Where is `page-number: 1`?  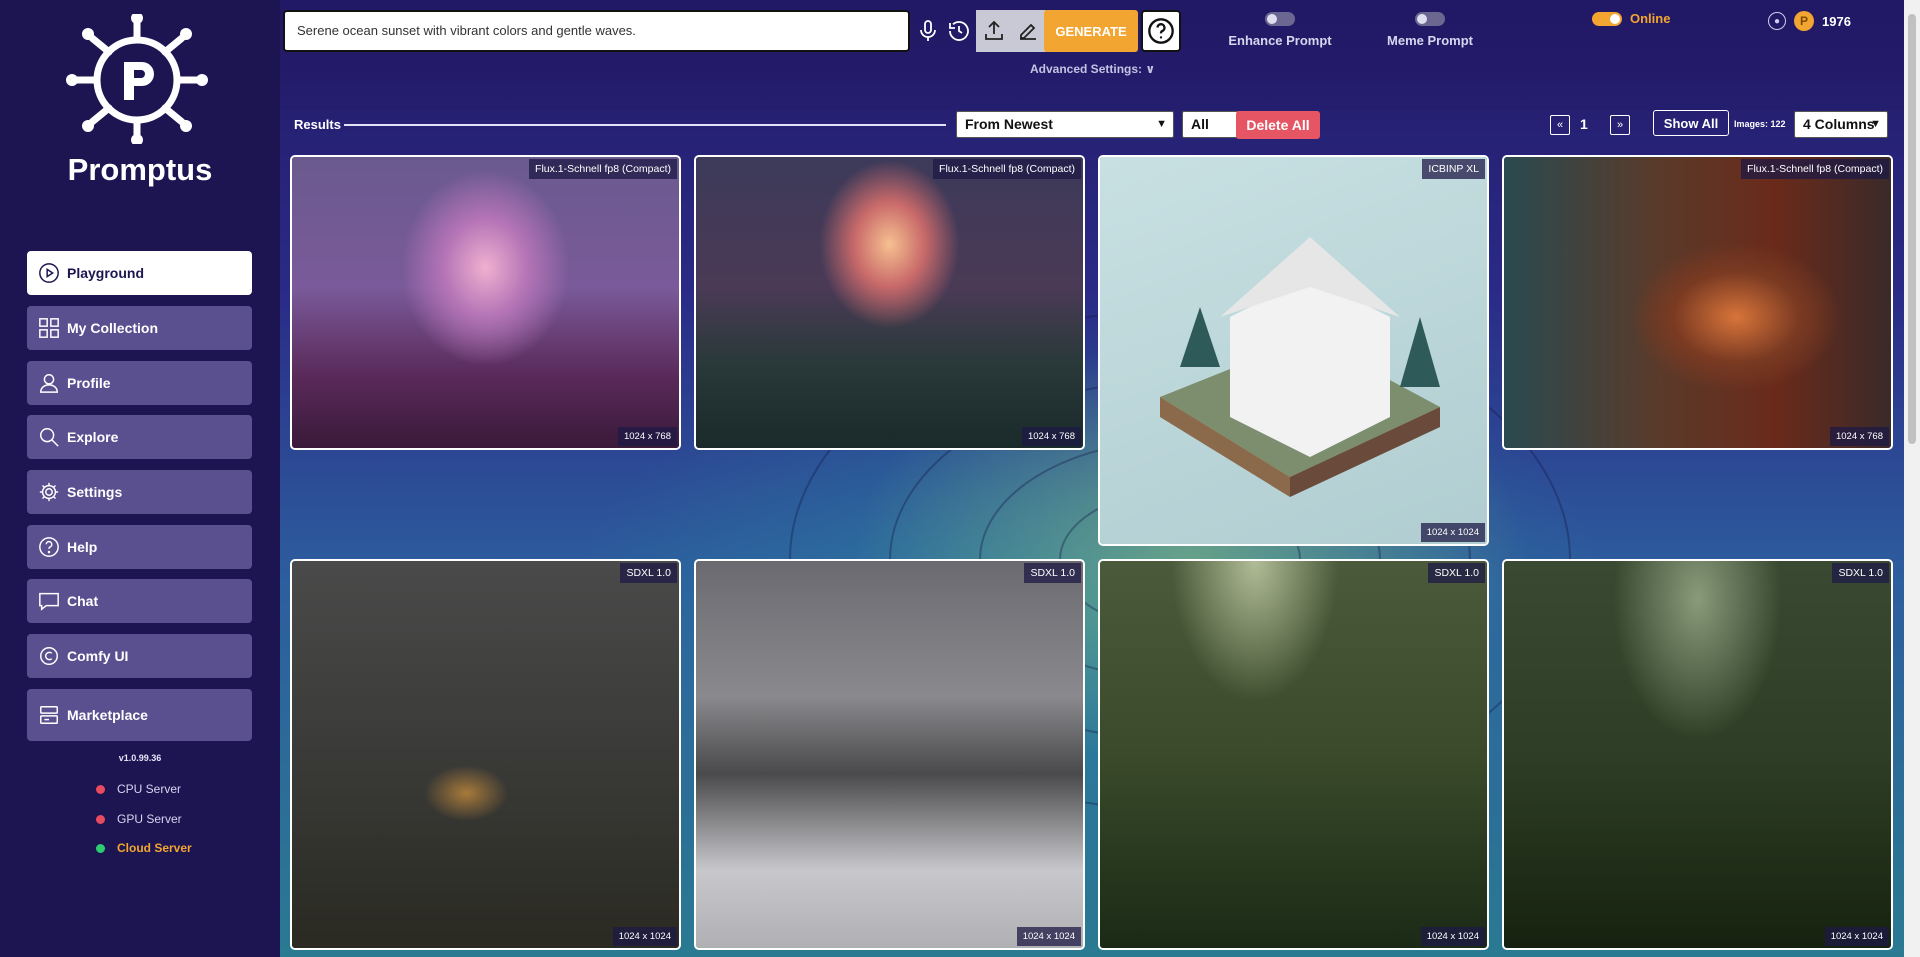
page-number: 1 is located at coordinates (1584, 124).